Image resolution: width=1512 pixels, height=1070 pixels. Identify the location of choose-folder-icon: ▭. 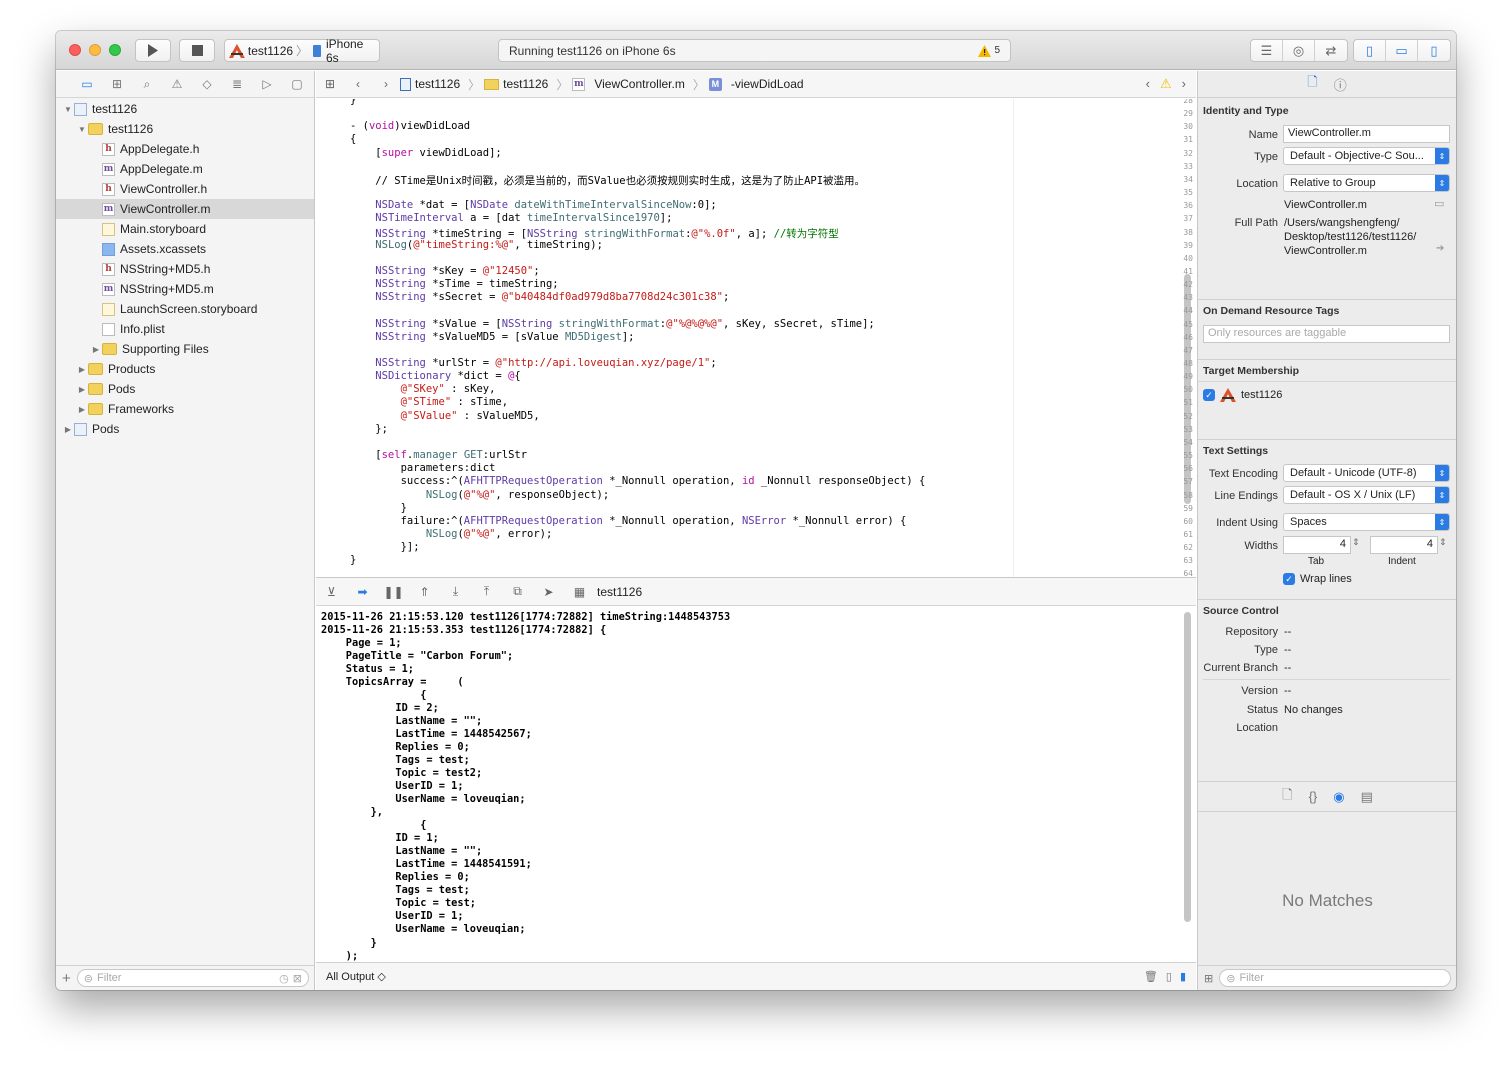
(1439, 203).